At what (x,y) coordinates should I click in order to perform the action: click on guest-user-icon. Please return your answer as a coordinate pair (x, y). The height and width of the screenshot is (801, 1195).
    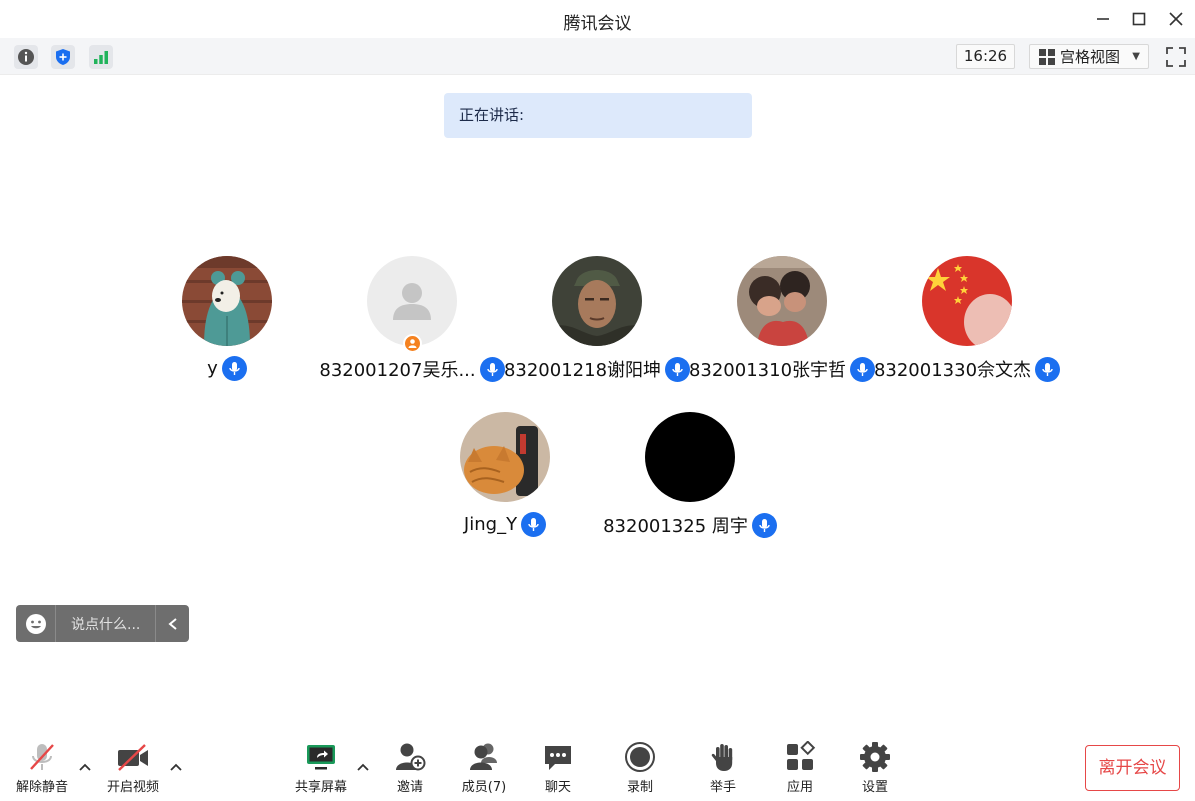
    Looking at the image, I should click on (412, 343).